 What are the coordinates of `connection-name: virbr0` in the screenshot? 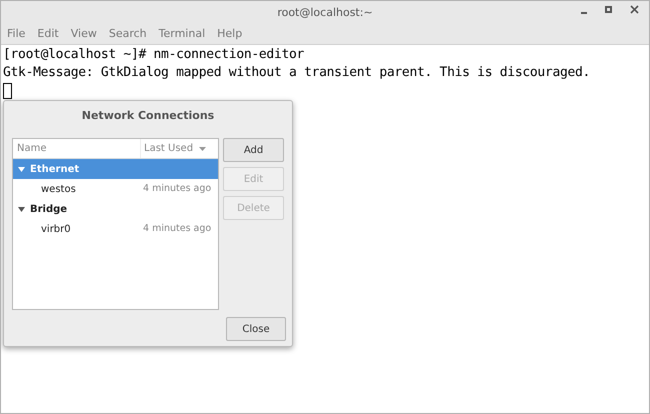 It's located at (56, 229).